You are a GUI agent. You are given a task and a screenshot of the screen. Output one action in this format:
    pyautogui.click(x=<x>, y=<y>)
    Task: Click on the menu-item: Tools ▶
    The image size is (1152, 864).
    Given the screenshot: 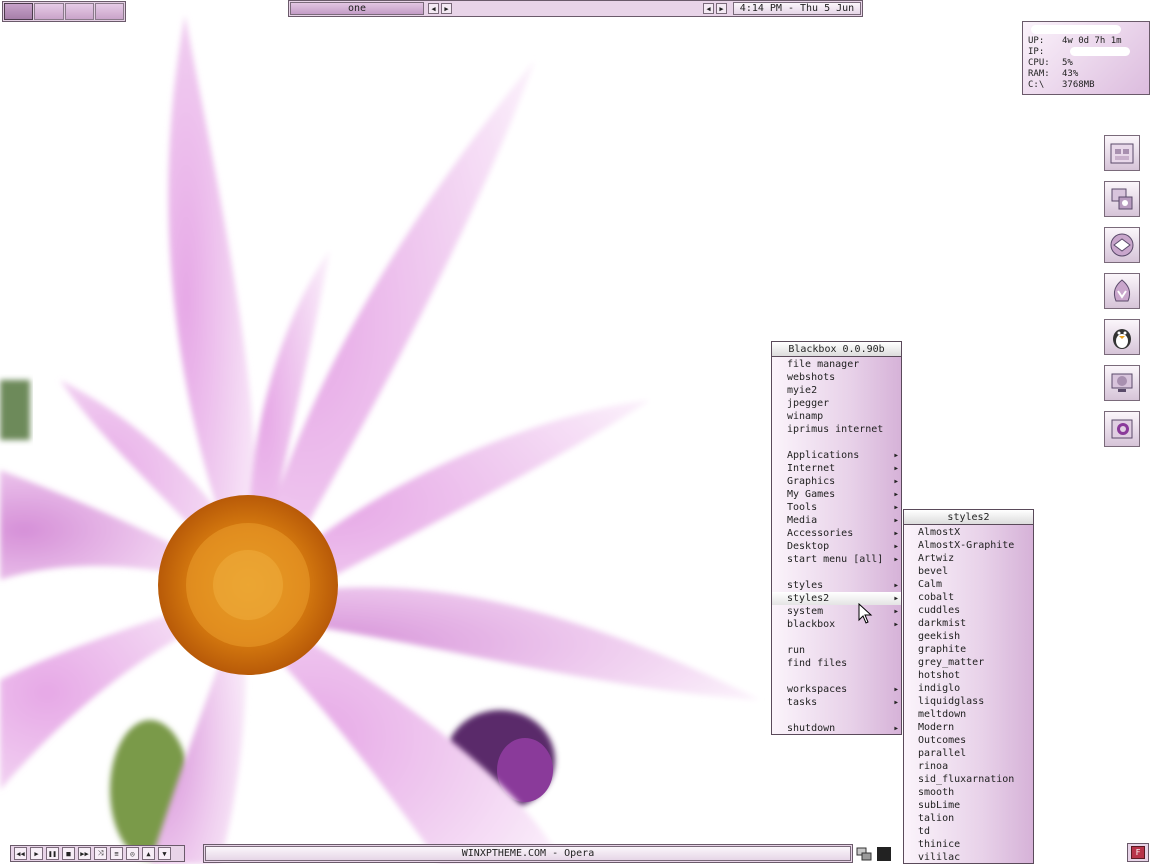 What is the action you would take?
    pyautogui.click(x=836, y=507)
    